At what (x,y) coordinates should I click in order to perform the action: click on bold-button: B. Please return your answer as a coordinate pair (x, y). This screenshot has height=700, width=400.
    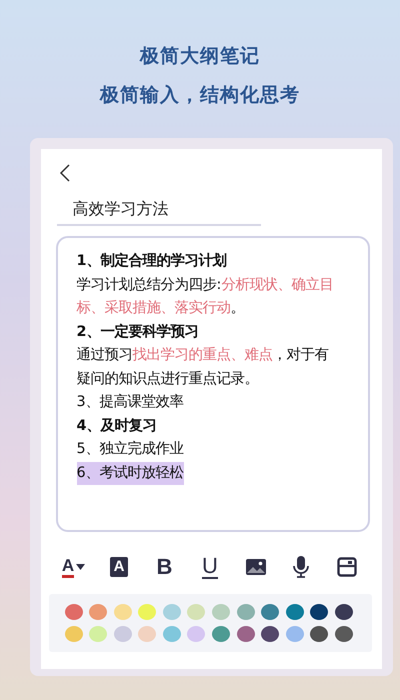
    Looking at the image, I should click on (165, 567).